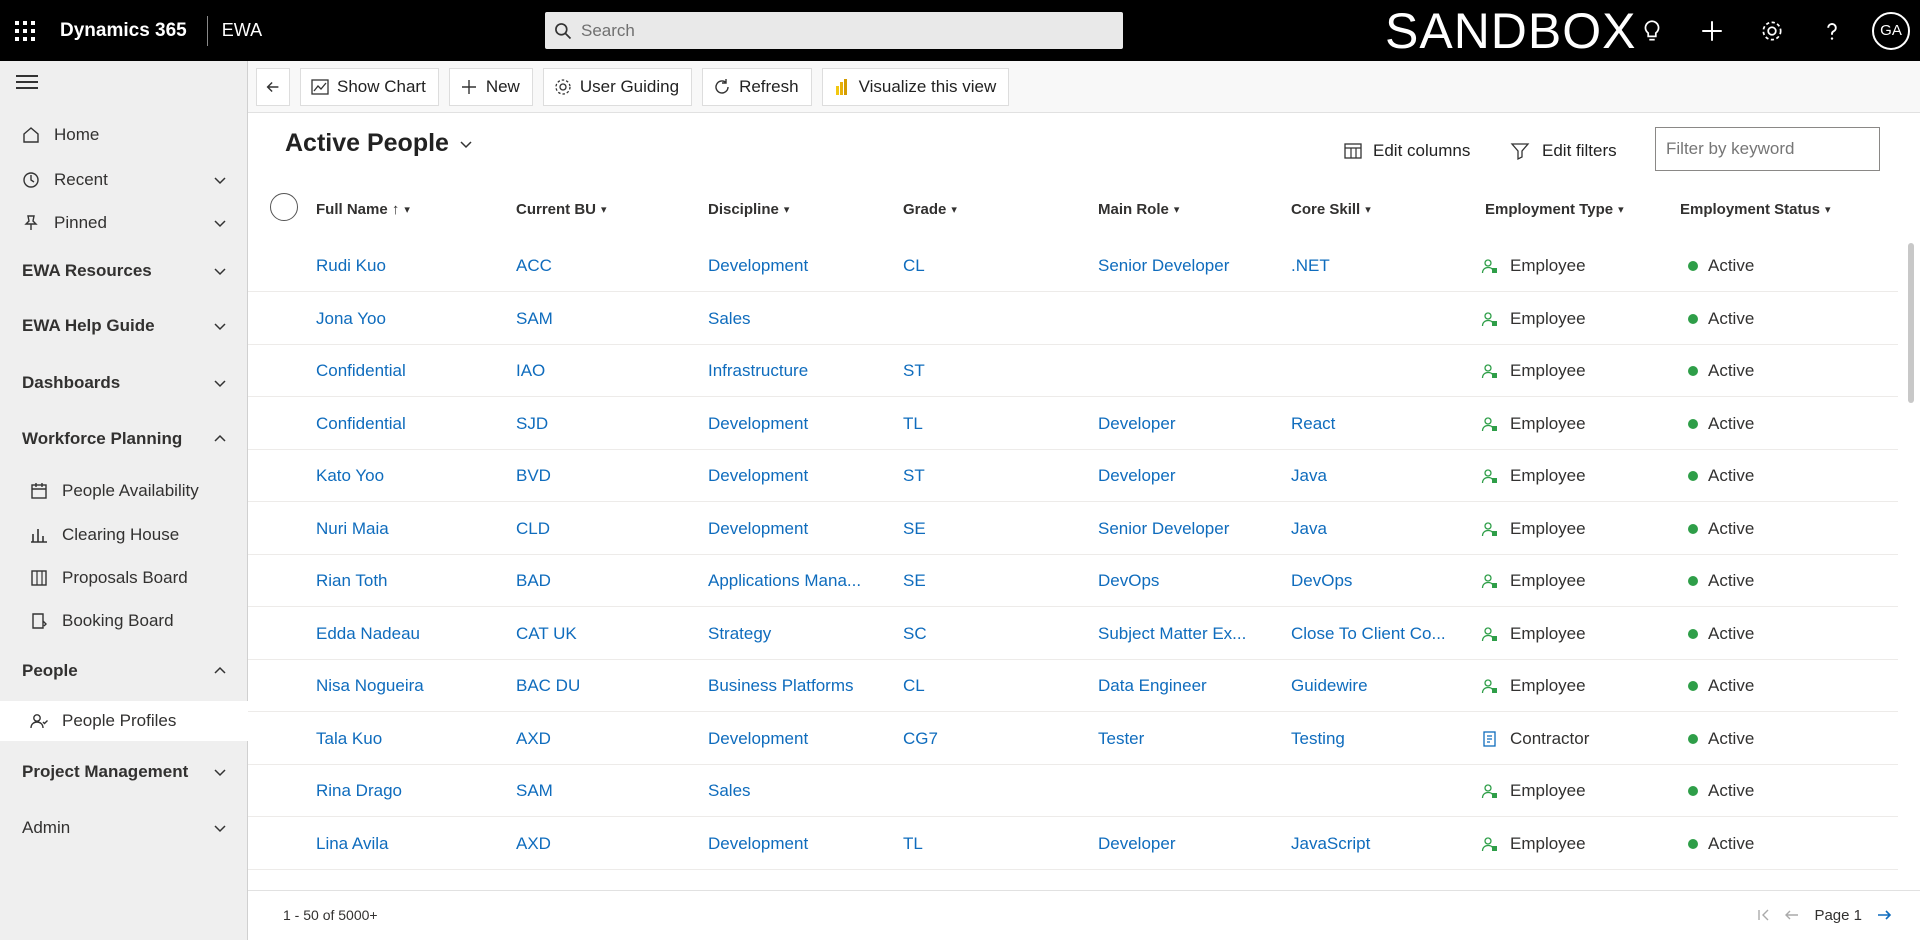 This screenshot has width=1920, height=940. What do you see at coordinates (25, 30) in the screenshot?
I see `app-launcher-icon` at bounding box center [25, 30].